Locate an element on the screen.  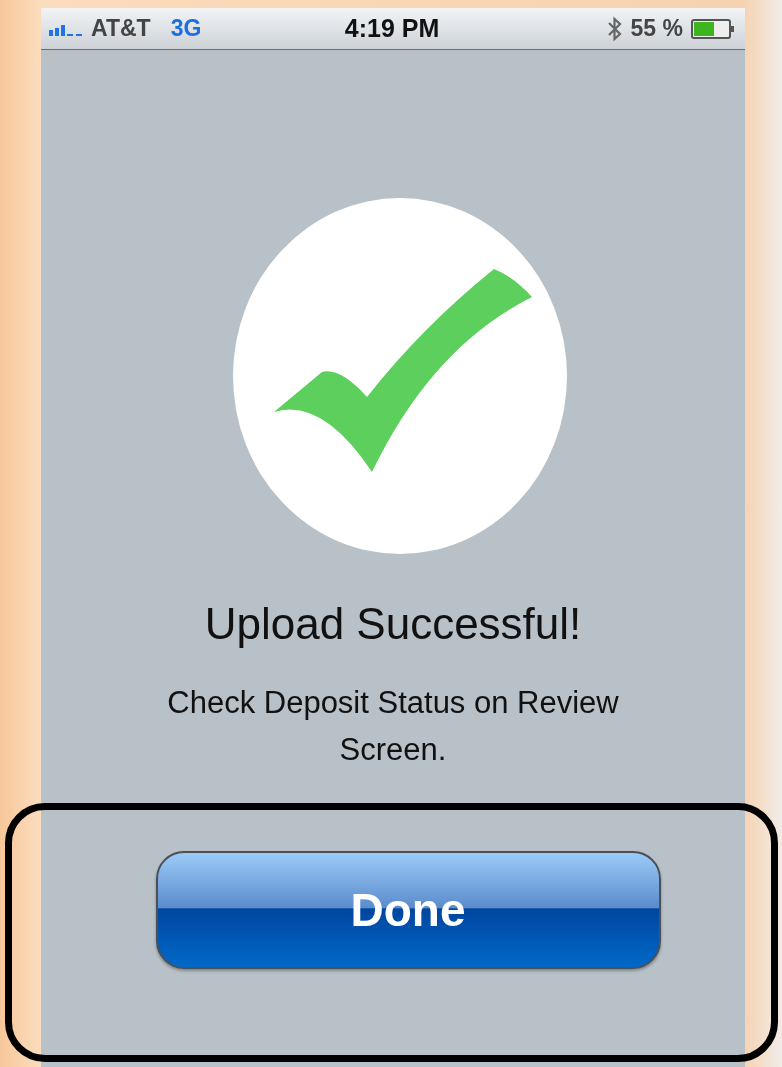
network-type: 3G is located at coordinates (186, 28).